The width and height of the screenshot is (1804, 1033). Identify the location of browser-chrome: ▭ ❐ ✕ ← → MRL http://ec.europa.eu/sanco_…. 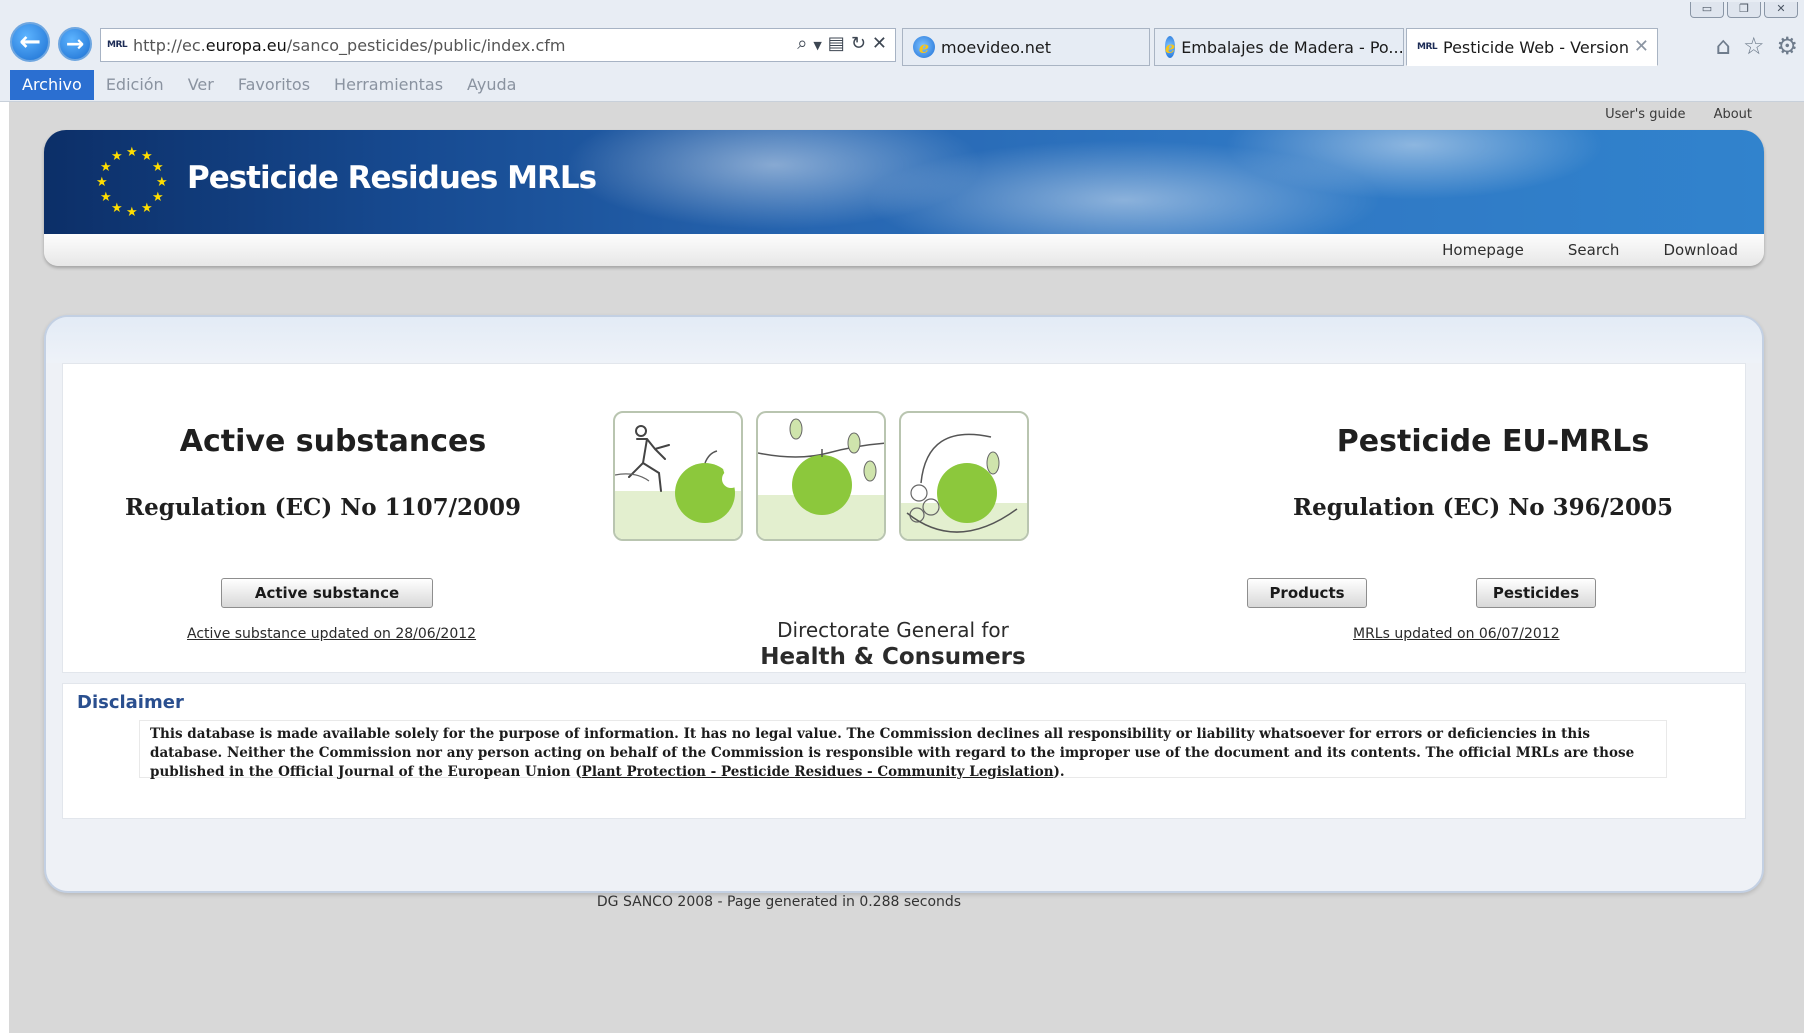
(902, 51).